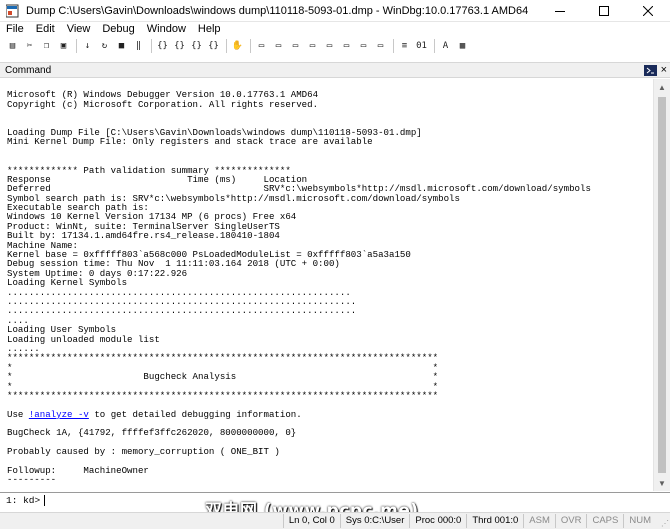  What do you see at coordinates (78, 471) in the screenshot?
I see `output-line: Followup: MachineOwner` at bounding box center [78, 471].